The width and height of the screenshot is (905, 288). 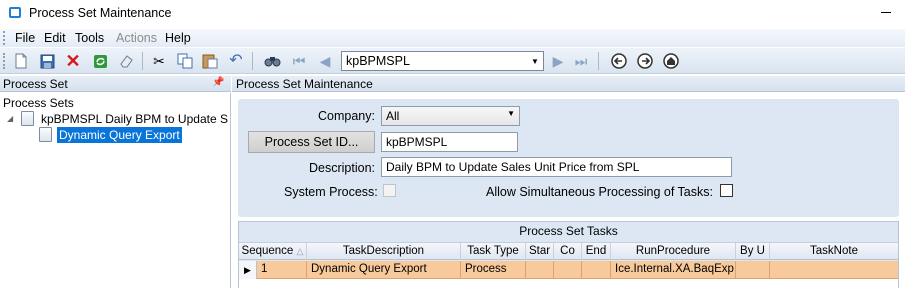 What do you see at coordinates (726, 190) in the screenshot?
I see `simultaneous-processing-checkbox` at bounding box center [726, 190].